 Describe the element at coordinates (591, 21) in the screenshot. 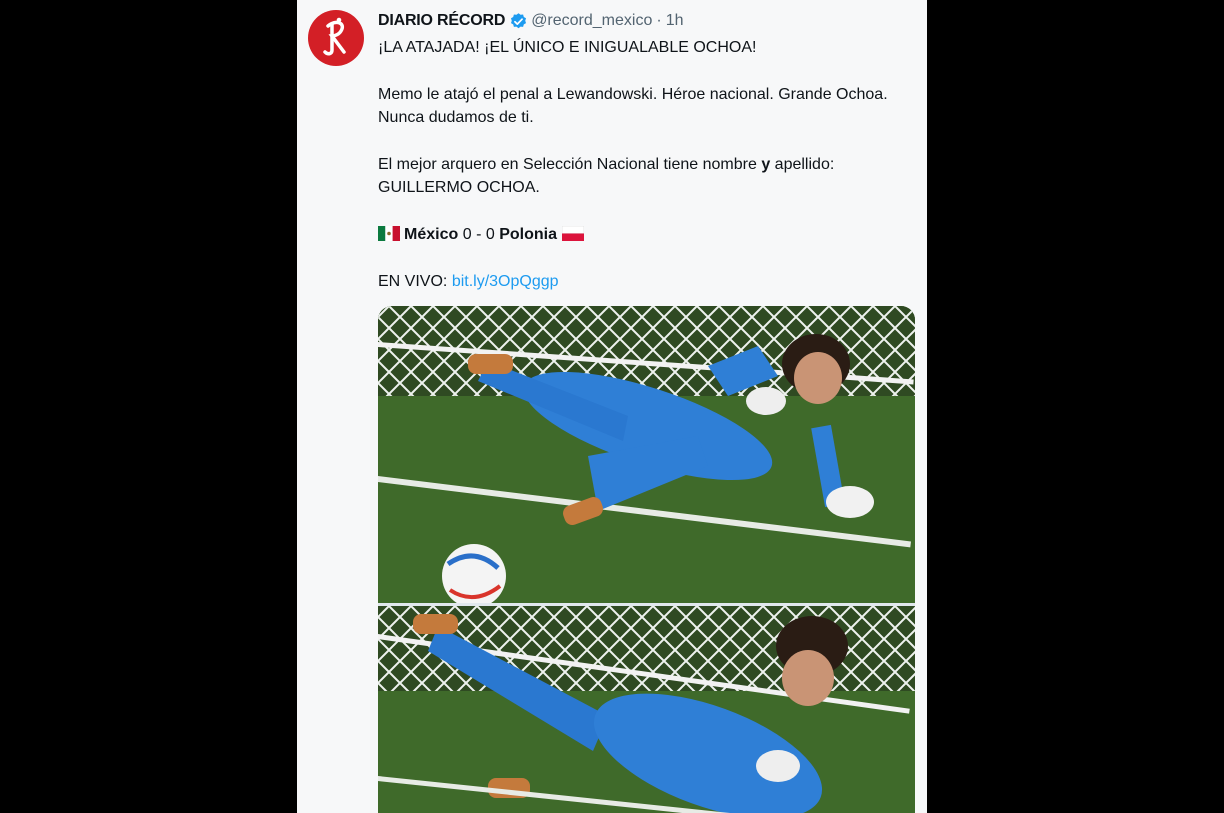

I see `author-handle: @record_mexico` at that location.